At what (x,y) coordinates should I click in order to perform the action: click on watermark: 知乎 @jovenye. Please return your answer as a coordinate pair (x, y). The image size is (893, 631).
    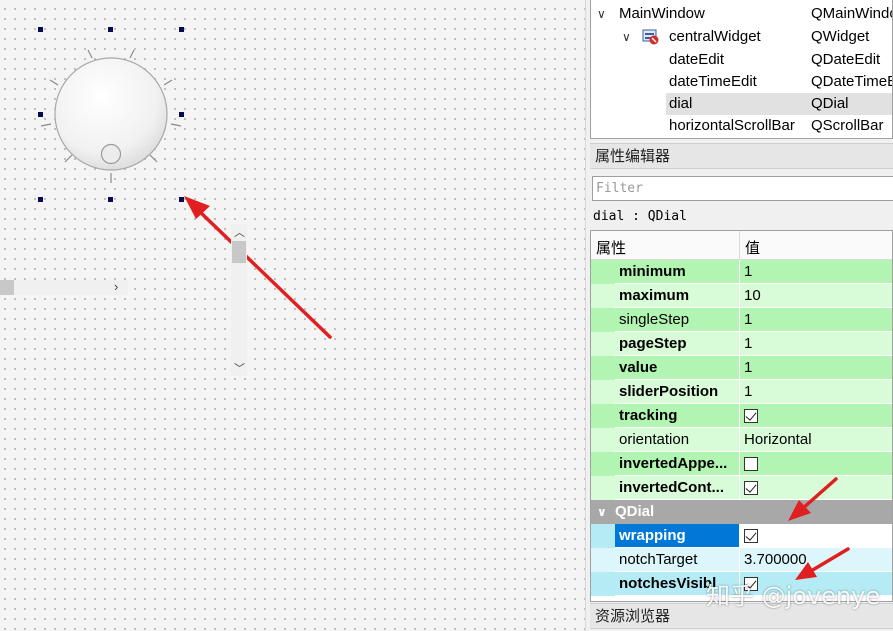
    Looking at the image, I should click on (793, 596).